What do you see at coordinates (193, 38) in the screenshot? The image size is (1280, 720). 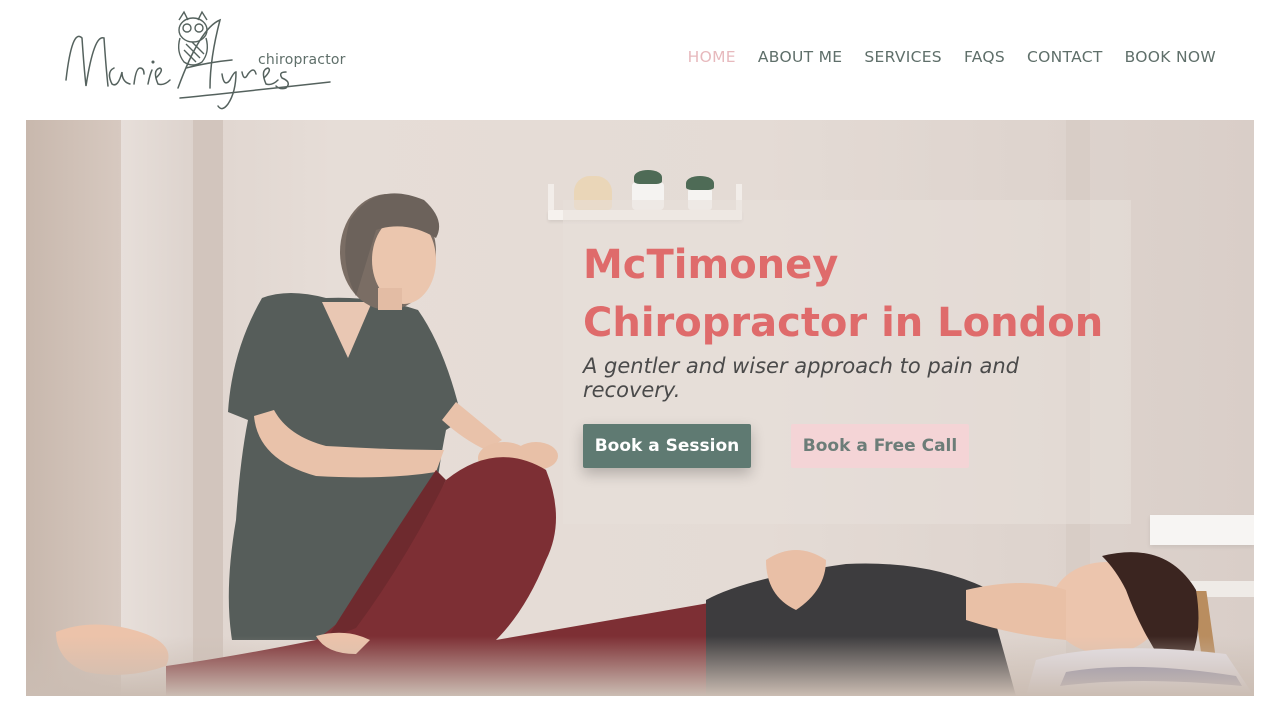 I see `owl-icon` at bounding box center [193, 38].